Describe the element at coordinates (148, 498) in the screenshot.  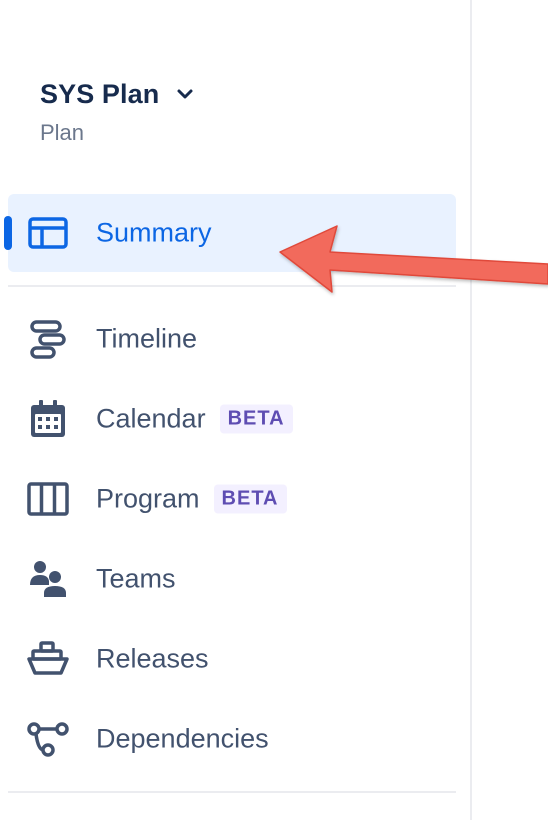
I see `program-label-text: Program` at that location.